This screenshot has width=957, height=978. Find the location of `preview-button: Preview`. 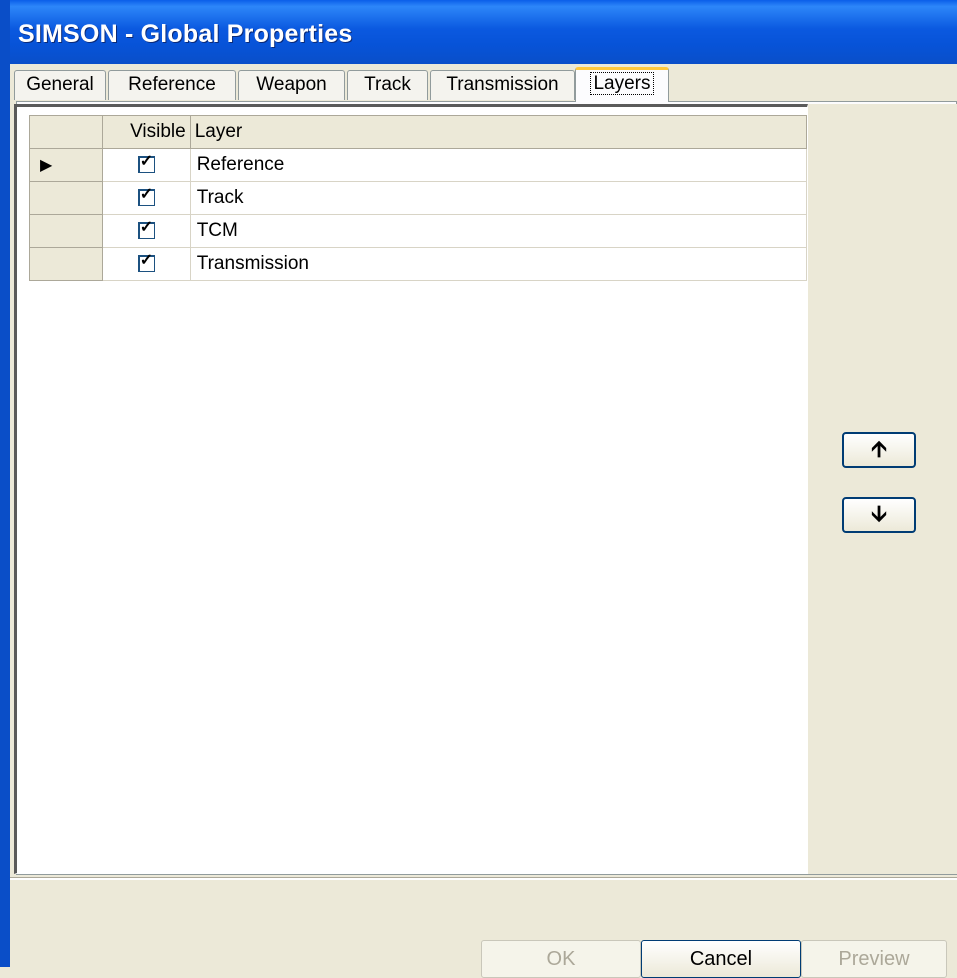

preview-button: Preview is located at coordinates (874, 959).